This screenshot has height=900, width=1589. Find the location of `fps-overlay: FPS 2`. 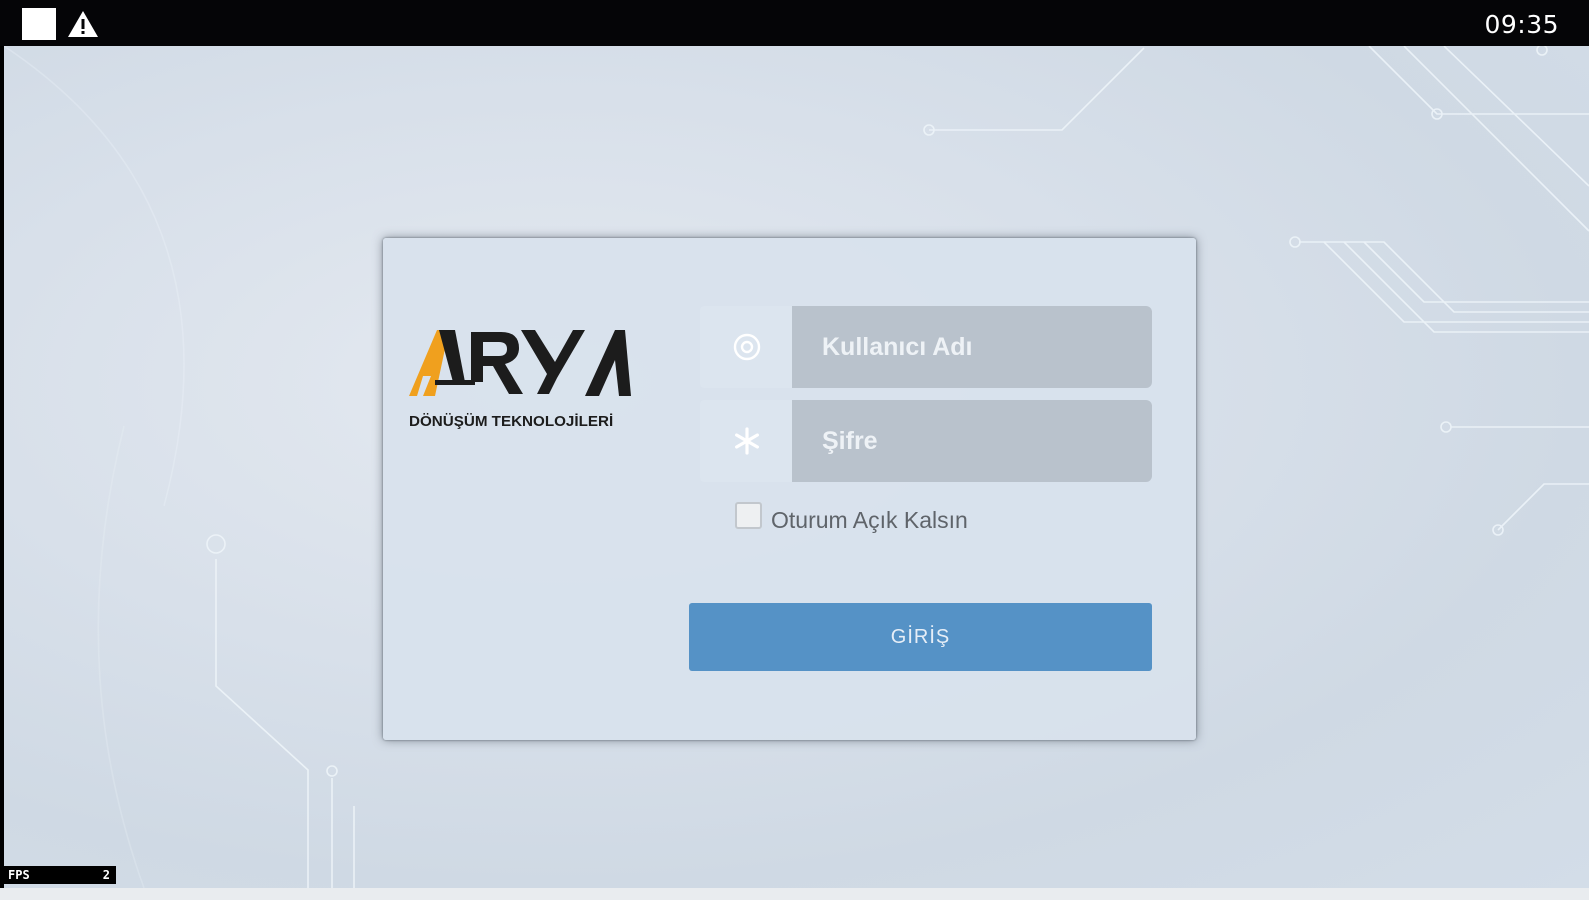

fps-overlay: FPS 2 is located at coordinates (60, 875).